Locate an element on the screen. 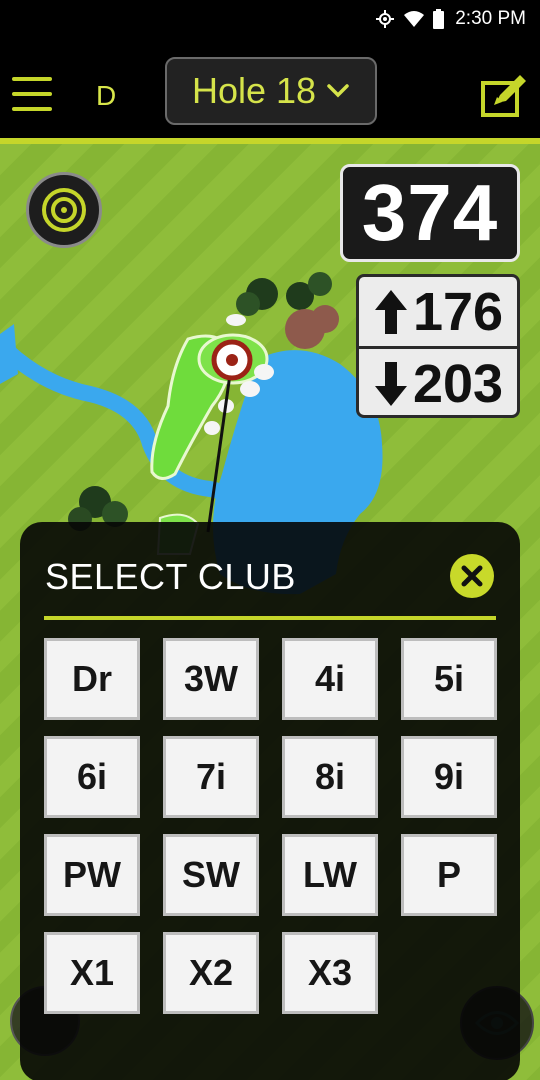 This screenshot has height=1080, width=540. target-icon is located at coordinates (64, 210).